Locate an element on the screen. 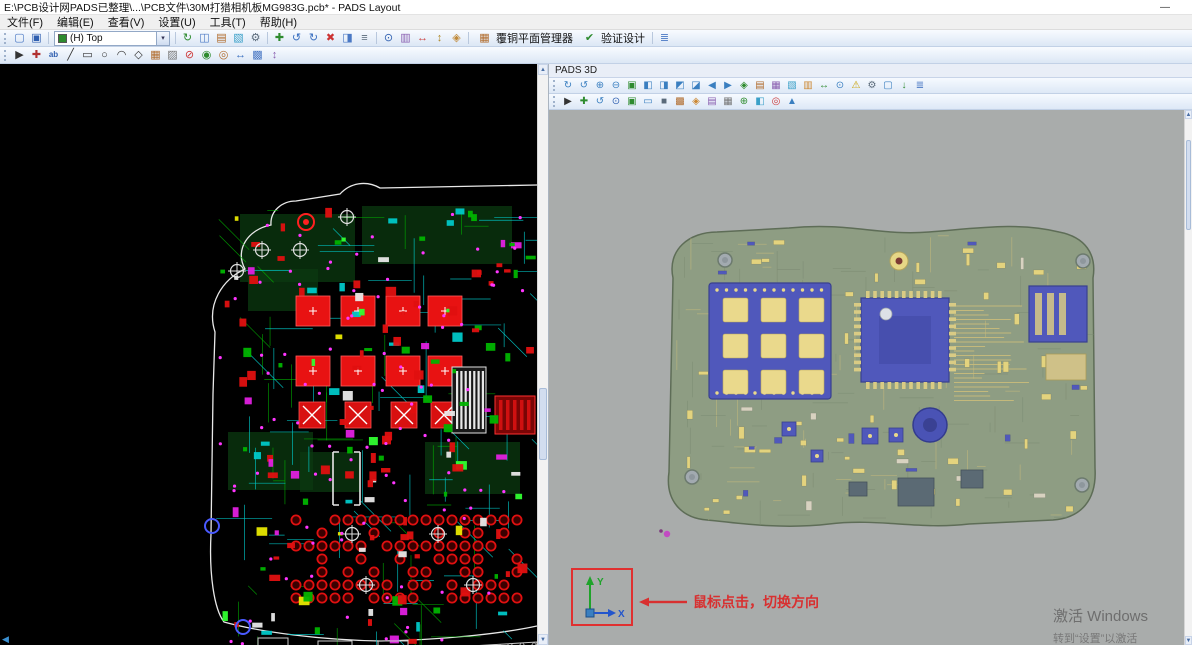 This screenshot has height=645, width=1192. copper-pour-icon: ▦ is located at coordinates (155, 55).